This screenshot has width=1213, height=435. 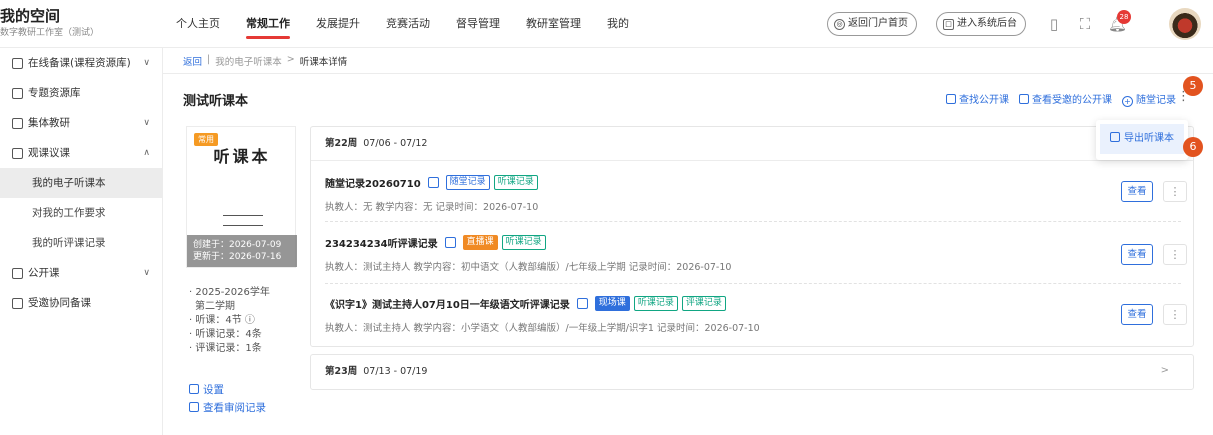 I want to click on mobile-icon: ▯, so click(x=1054, y=24).